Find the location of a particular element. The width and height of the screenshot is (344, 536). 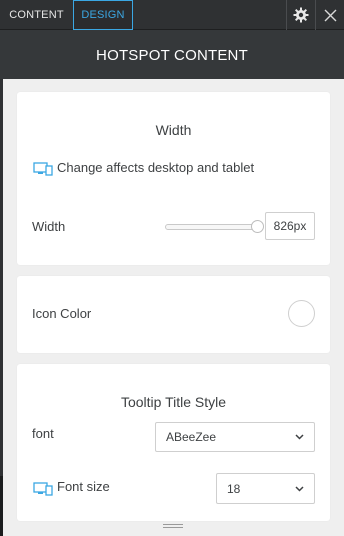

tooltip-card-title: Tooltip Title Style is located at coordinates (173, 402).